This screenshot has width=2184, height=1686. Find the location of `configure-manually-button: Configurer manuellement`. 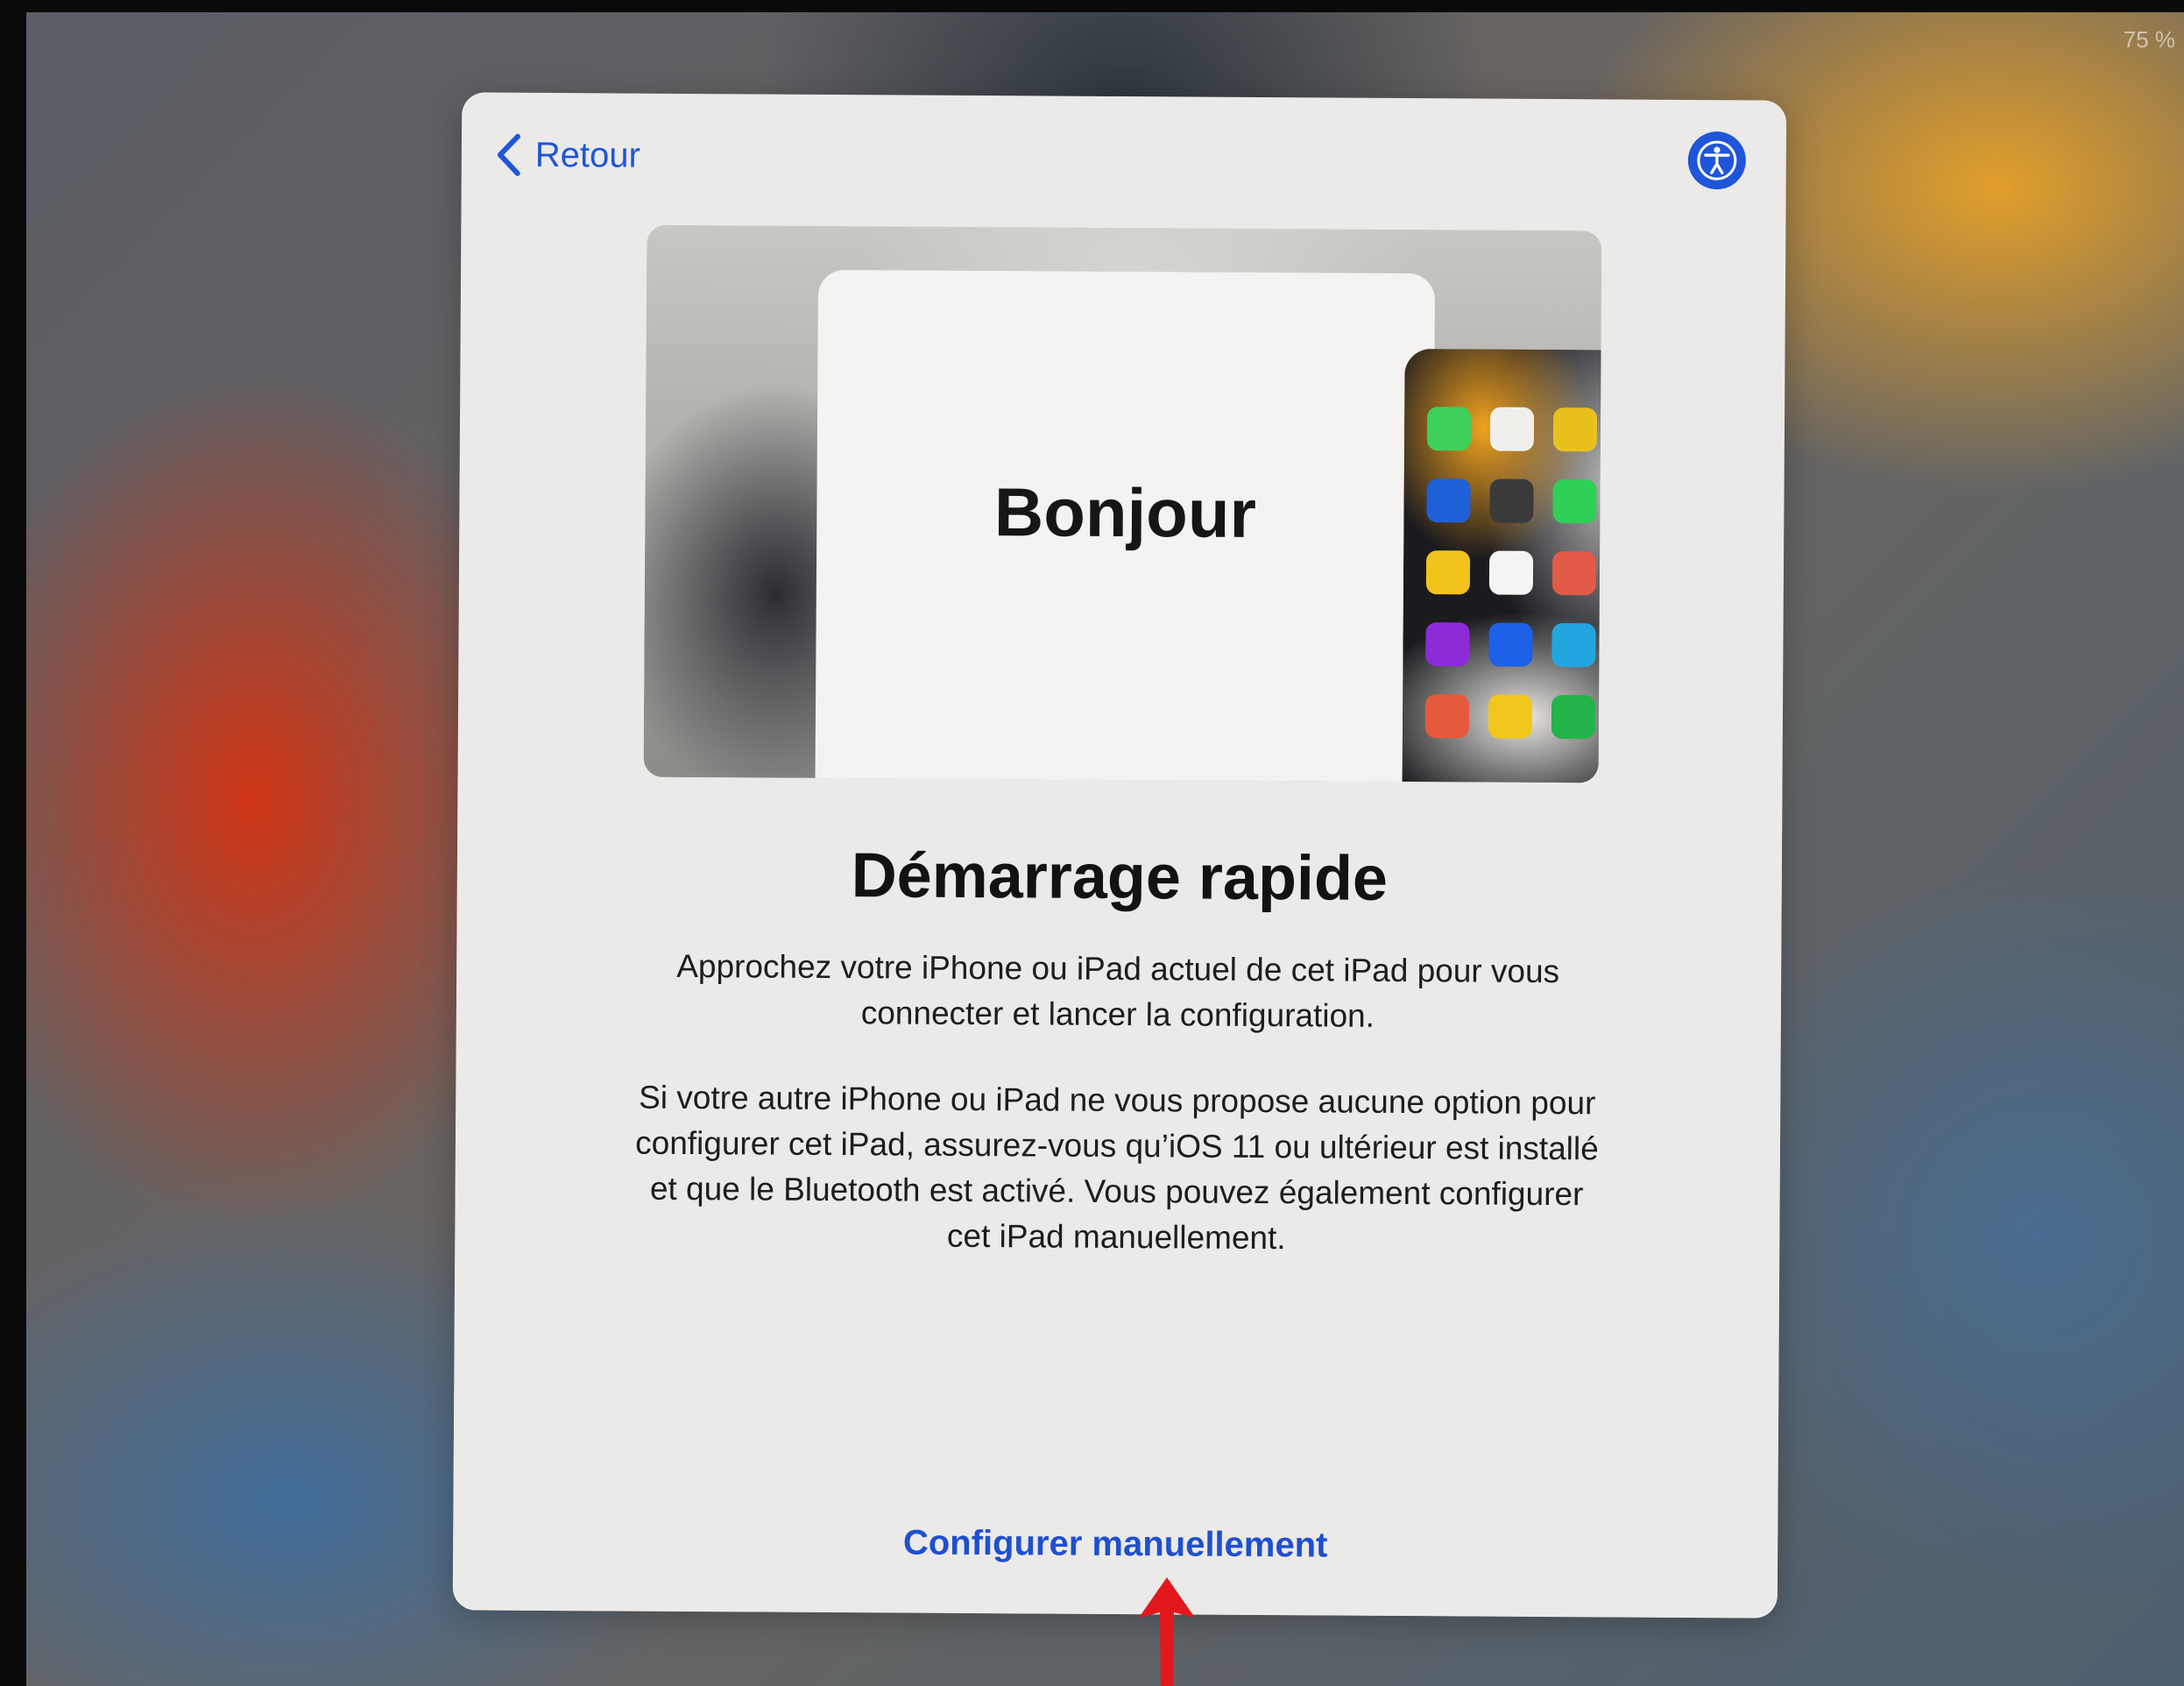

configure-manually-button: Configurer manuellement is located at coordinates (1115, 1544).